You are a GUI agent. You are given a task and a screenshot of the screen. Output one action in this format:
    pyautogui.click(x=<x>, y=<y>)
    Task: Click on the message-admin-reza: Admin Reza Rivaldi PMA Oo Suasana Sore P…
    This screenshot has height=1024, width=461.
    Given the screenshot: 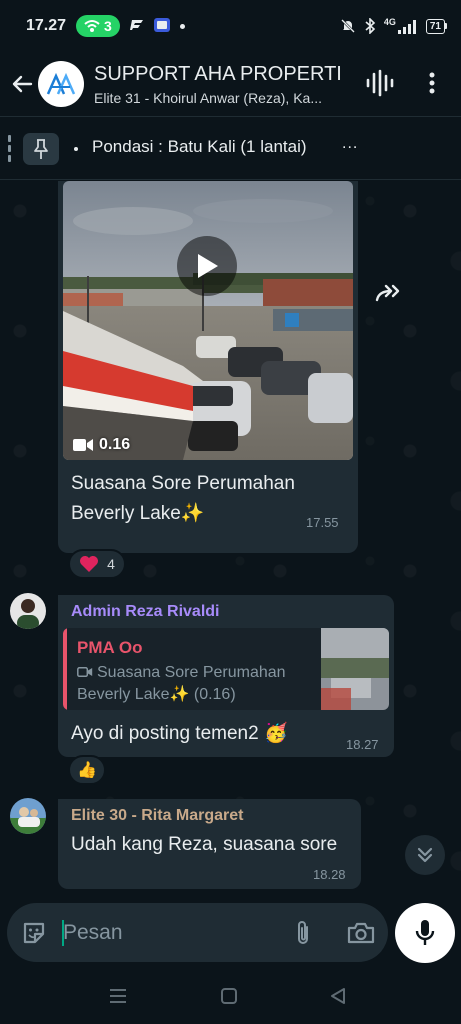 What is the action you would take?
    pyautogui.click(x=226, y=676)
    